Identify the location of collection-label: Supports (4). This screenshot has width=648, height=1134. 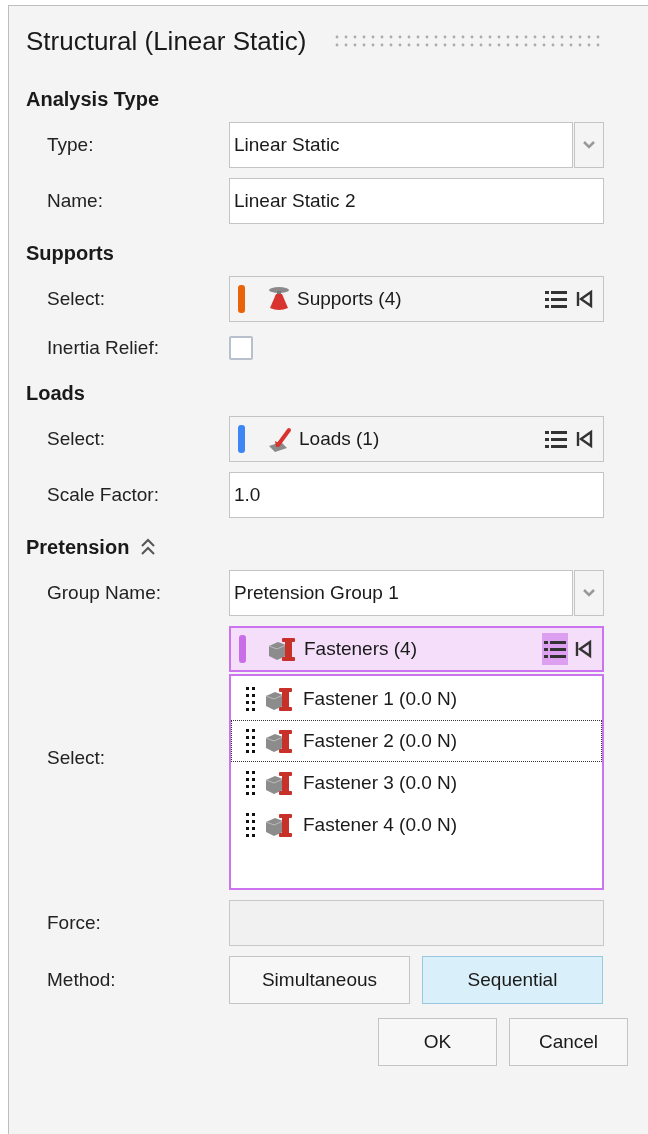
(350, 298).